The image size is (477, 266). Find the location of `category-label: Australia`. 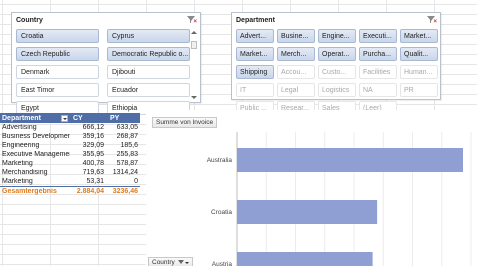

category-label: Australia is located at coordinates (220, 160).